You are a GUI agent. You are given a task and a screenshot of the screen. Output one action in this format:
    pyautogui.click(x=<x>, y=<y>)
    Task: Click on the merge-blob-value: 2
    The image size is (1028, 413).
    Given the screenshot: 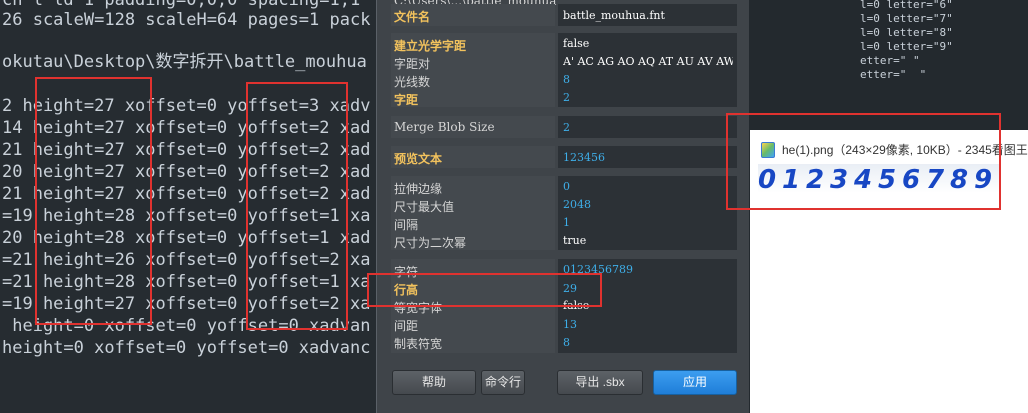 What is the action you would take?
    pyautogui.click(x=566, y=127)
    